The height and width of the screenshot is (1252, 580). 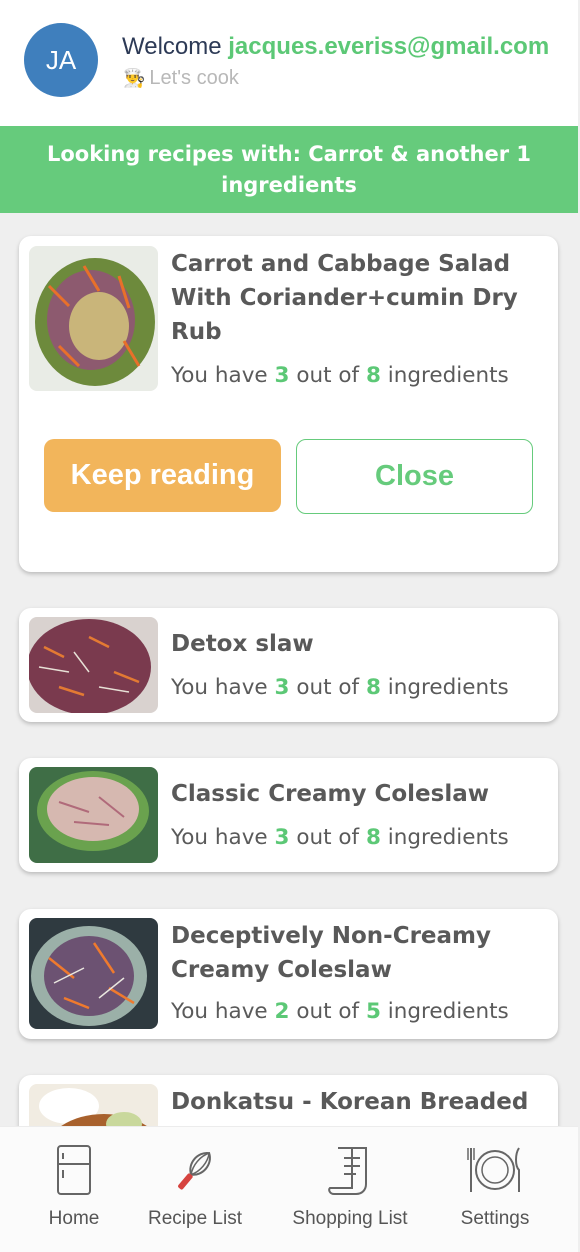 What do you see at coordinates (340, 1011) in the screenshot?
I see `ingredient-count: You have 2 out of 5 ingredients` at bounding box center [340, 1011].